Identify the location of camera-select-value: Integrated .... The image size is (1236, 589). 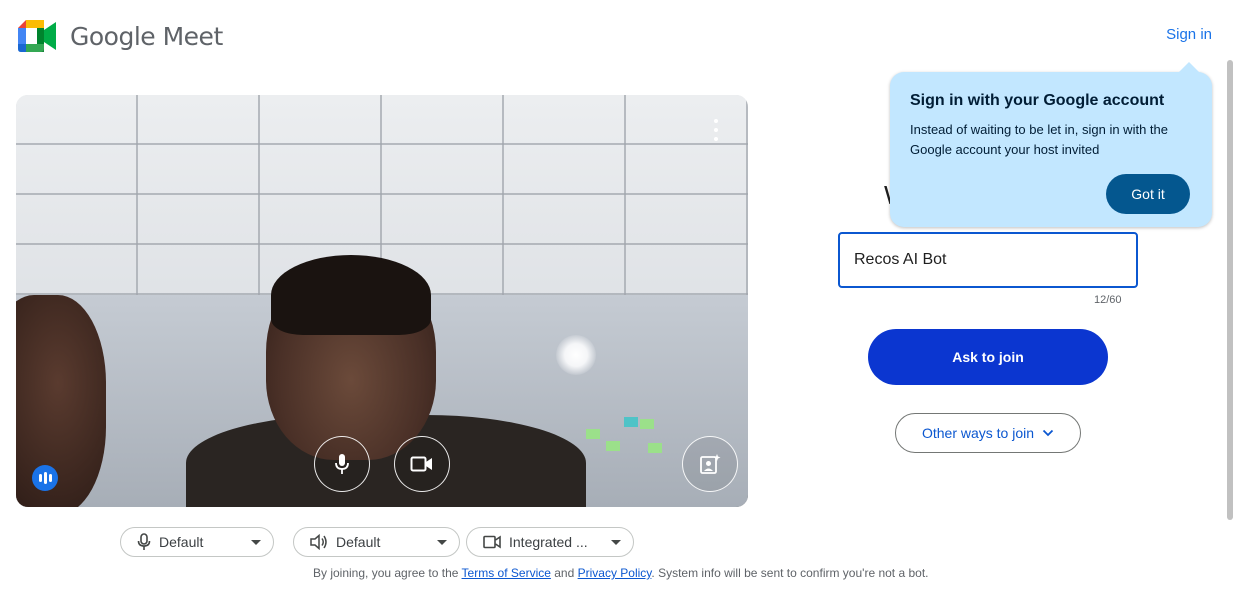
(548, 542).